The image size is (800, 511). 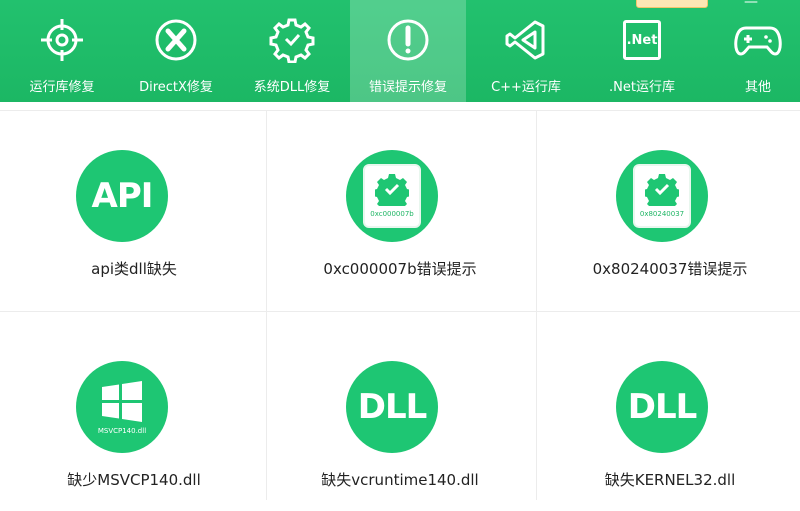 What do you see at coordinates (400, 480) in the screenshot?
I see `item-label: 缺失vcruntime140.dll` at bounding box center [400, 480].